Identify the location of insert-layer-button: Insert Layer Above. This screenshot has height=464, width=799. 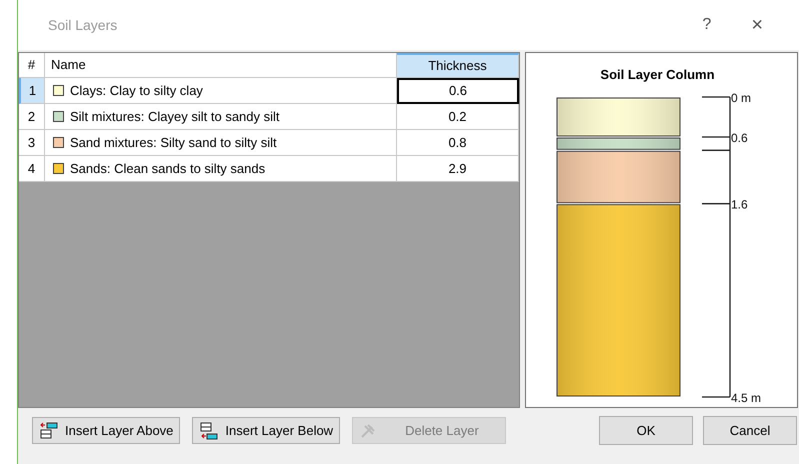
(106, 430).